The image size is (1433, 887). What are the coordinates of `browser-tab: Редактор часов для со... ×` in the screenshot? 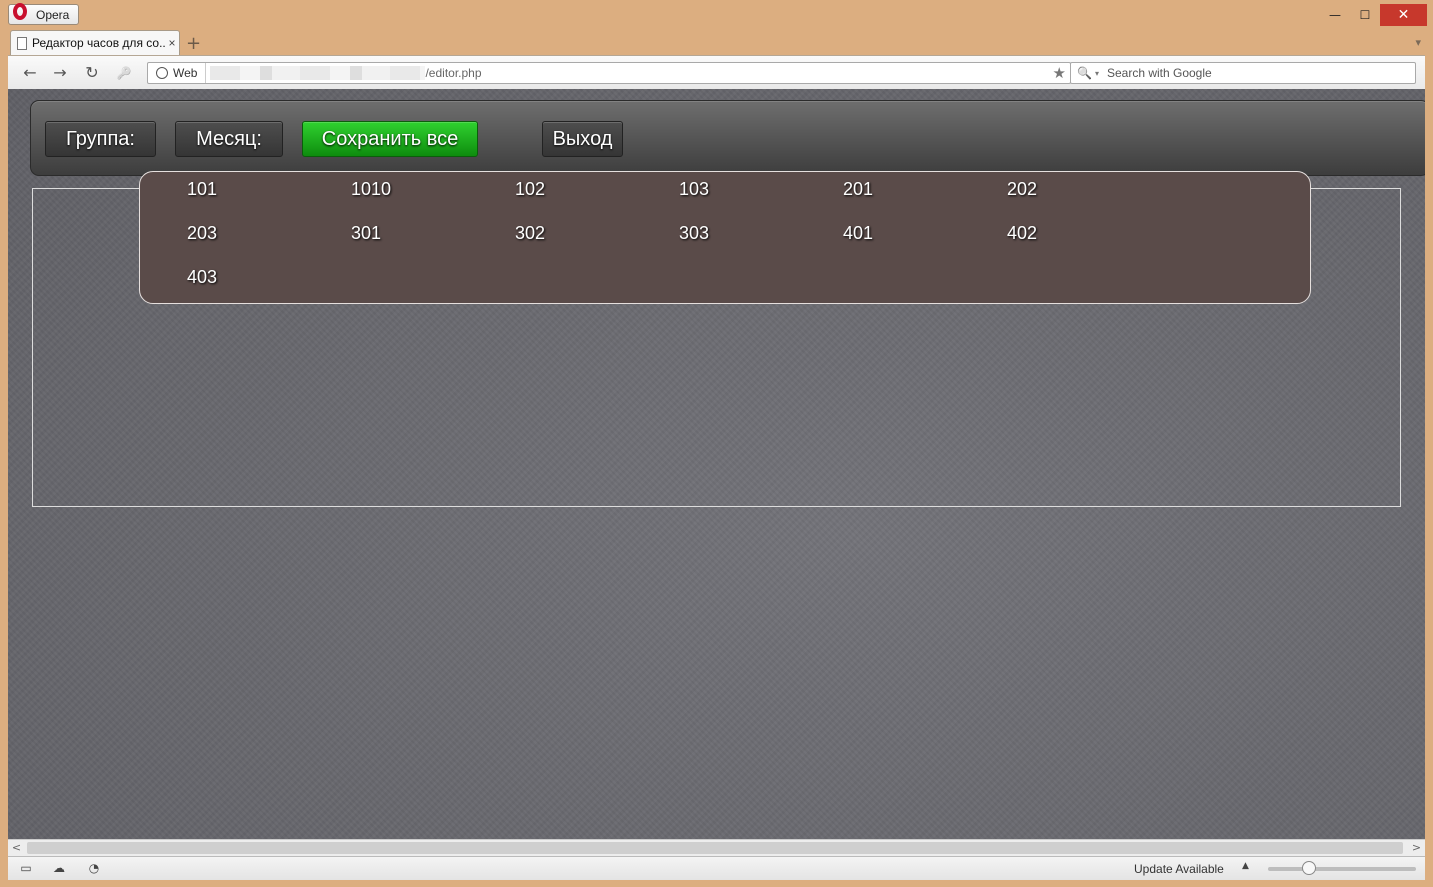 It's located at (95, 42).